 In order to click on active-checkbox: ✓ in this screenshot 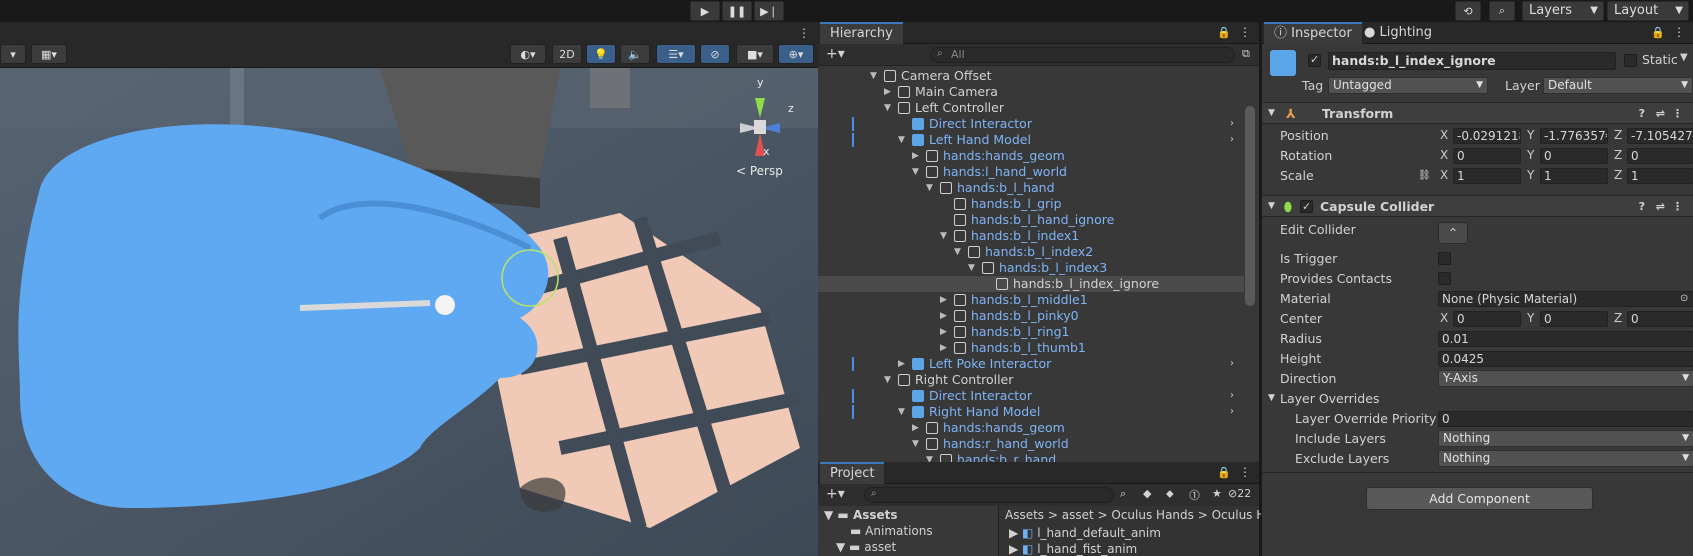, I will do `click(1314, 60)`.